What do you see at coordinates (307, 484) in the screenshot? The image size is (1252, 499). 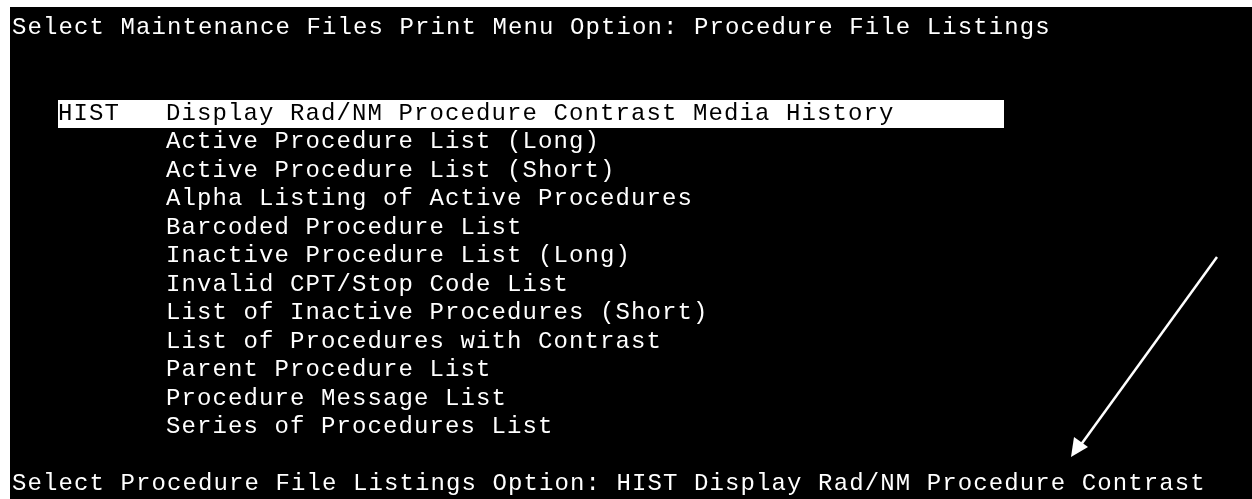 I see `option-prompt: Select Procedure File Listings Option:` at bounding box center [307, 484].